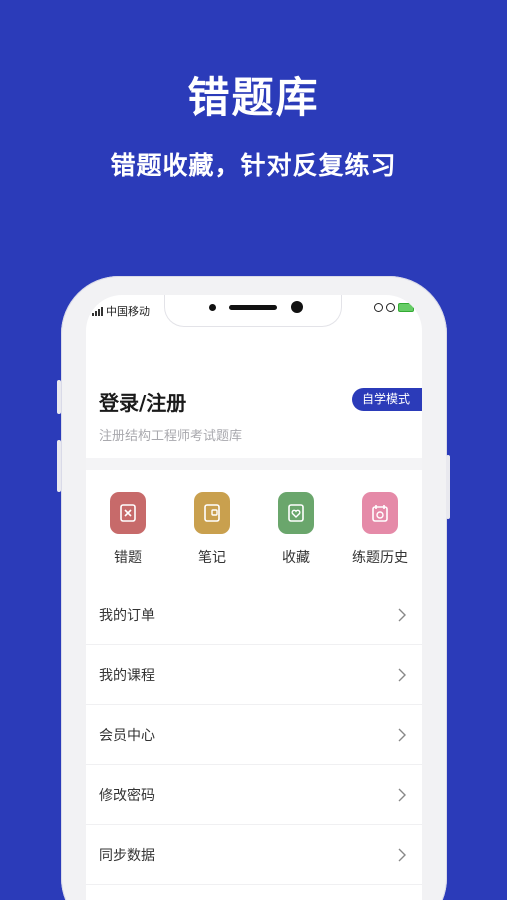 Image resolution: width=507 pixels, height=900 pixels. What do you see at coordinates (128, 558) in the screenshot?
I see `grid-label: 错题` at bounding box center [128, 558].